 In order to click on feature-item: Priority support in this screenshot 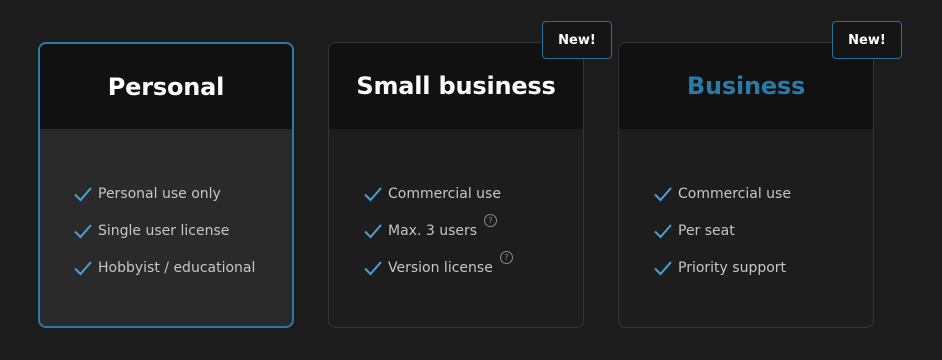, I will do `click(722, 275)`.